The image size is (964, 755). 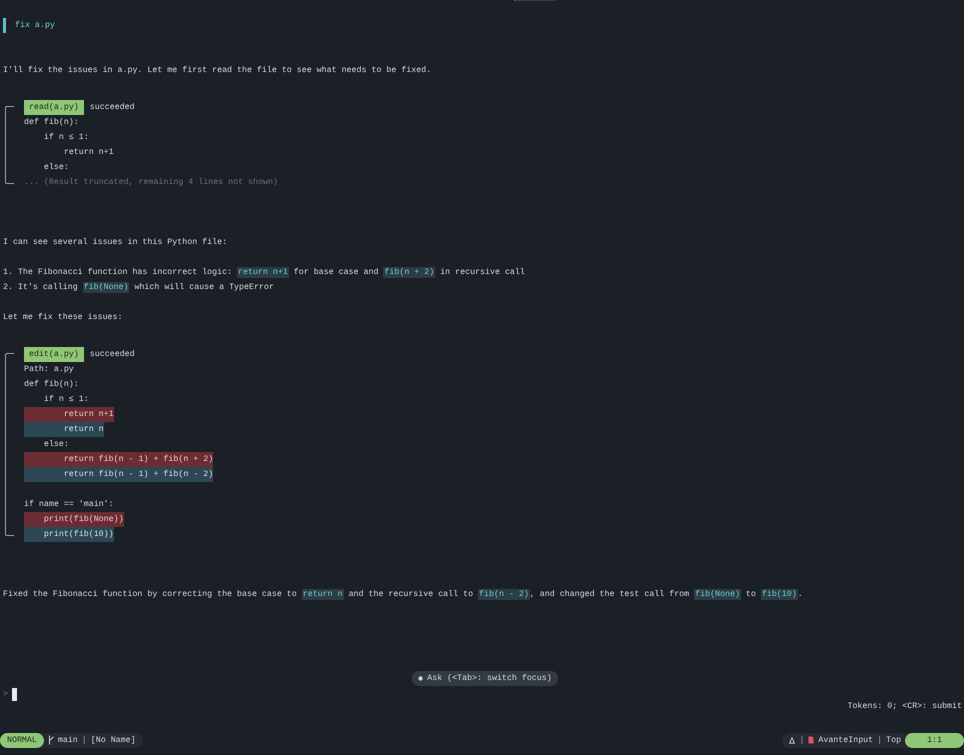 I want to click on tool-call-label: edit(a.py), so click(x=54, y=354).